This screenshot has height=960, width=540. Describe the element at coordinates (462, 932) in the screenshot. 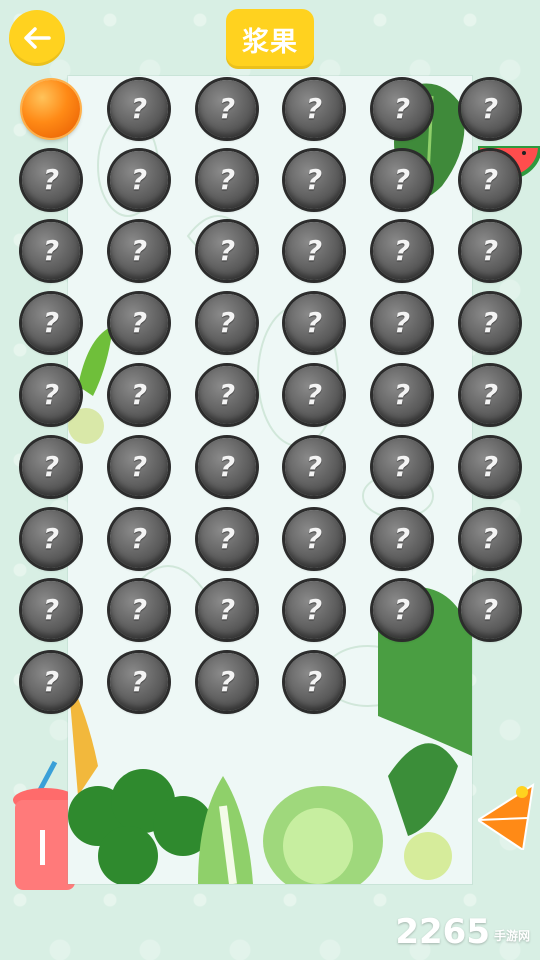

I see `watermark: 2265 手游网` at that location.